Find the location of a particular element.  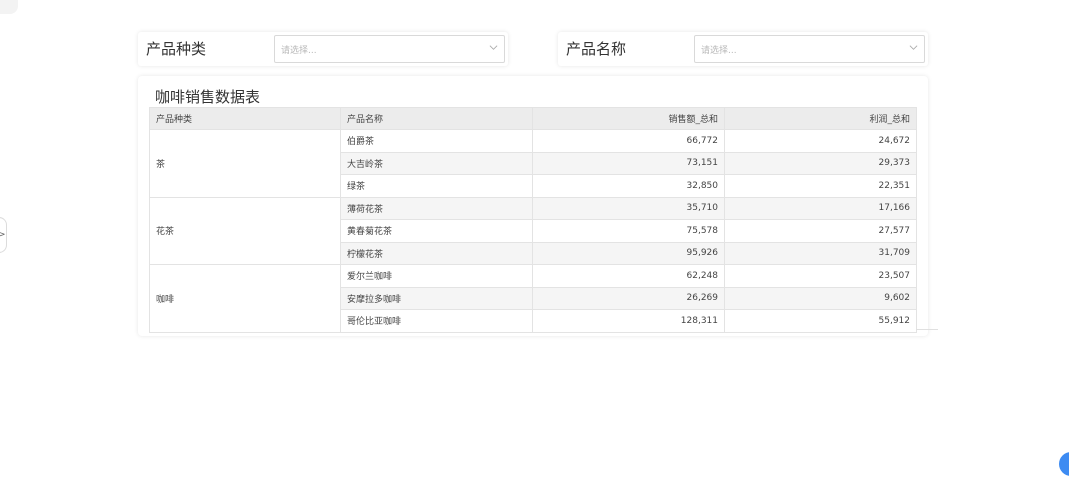

sales-cell: 62,248 is located at coordinates (628, 276).